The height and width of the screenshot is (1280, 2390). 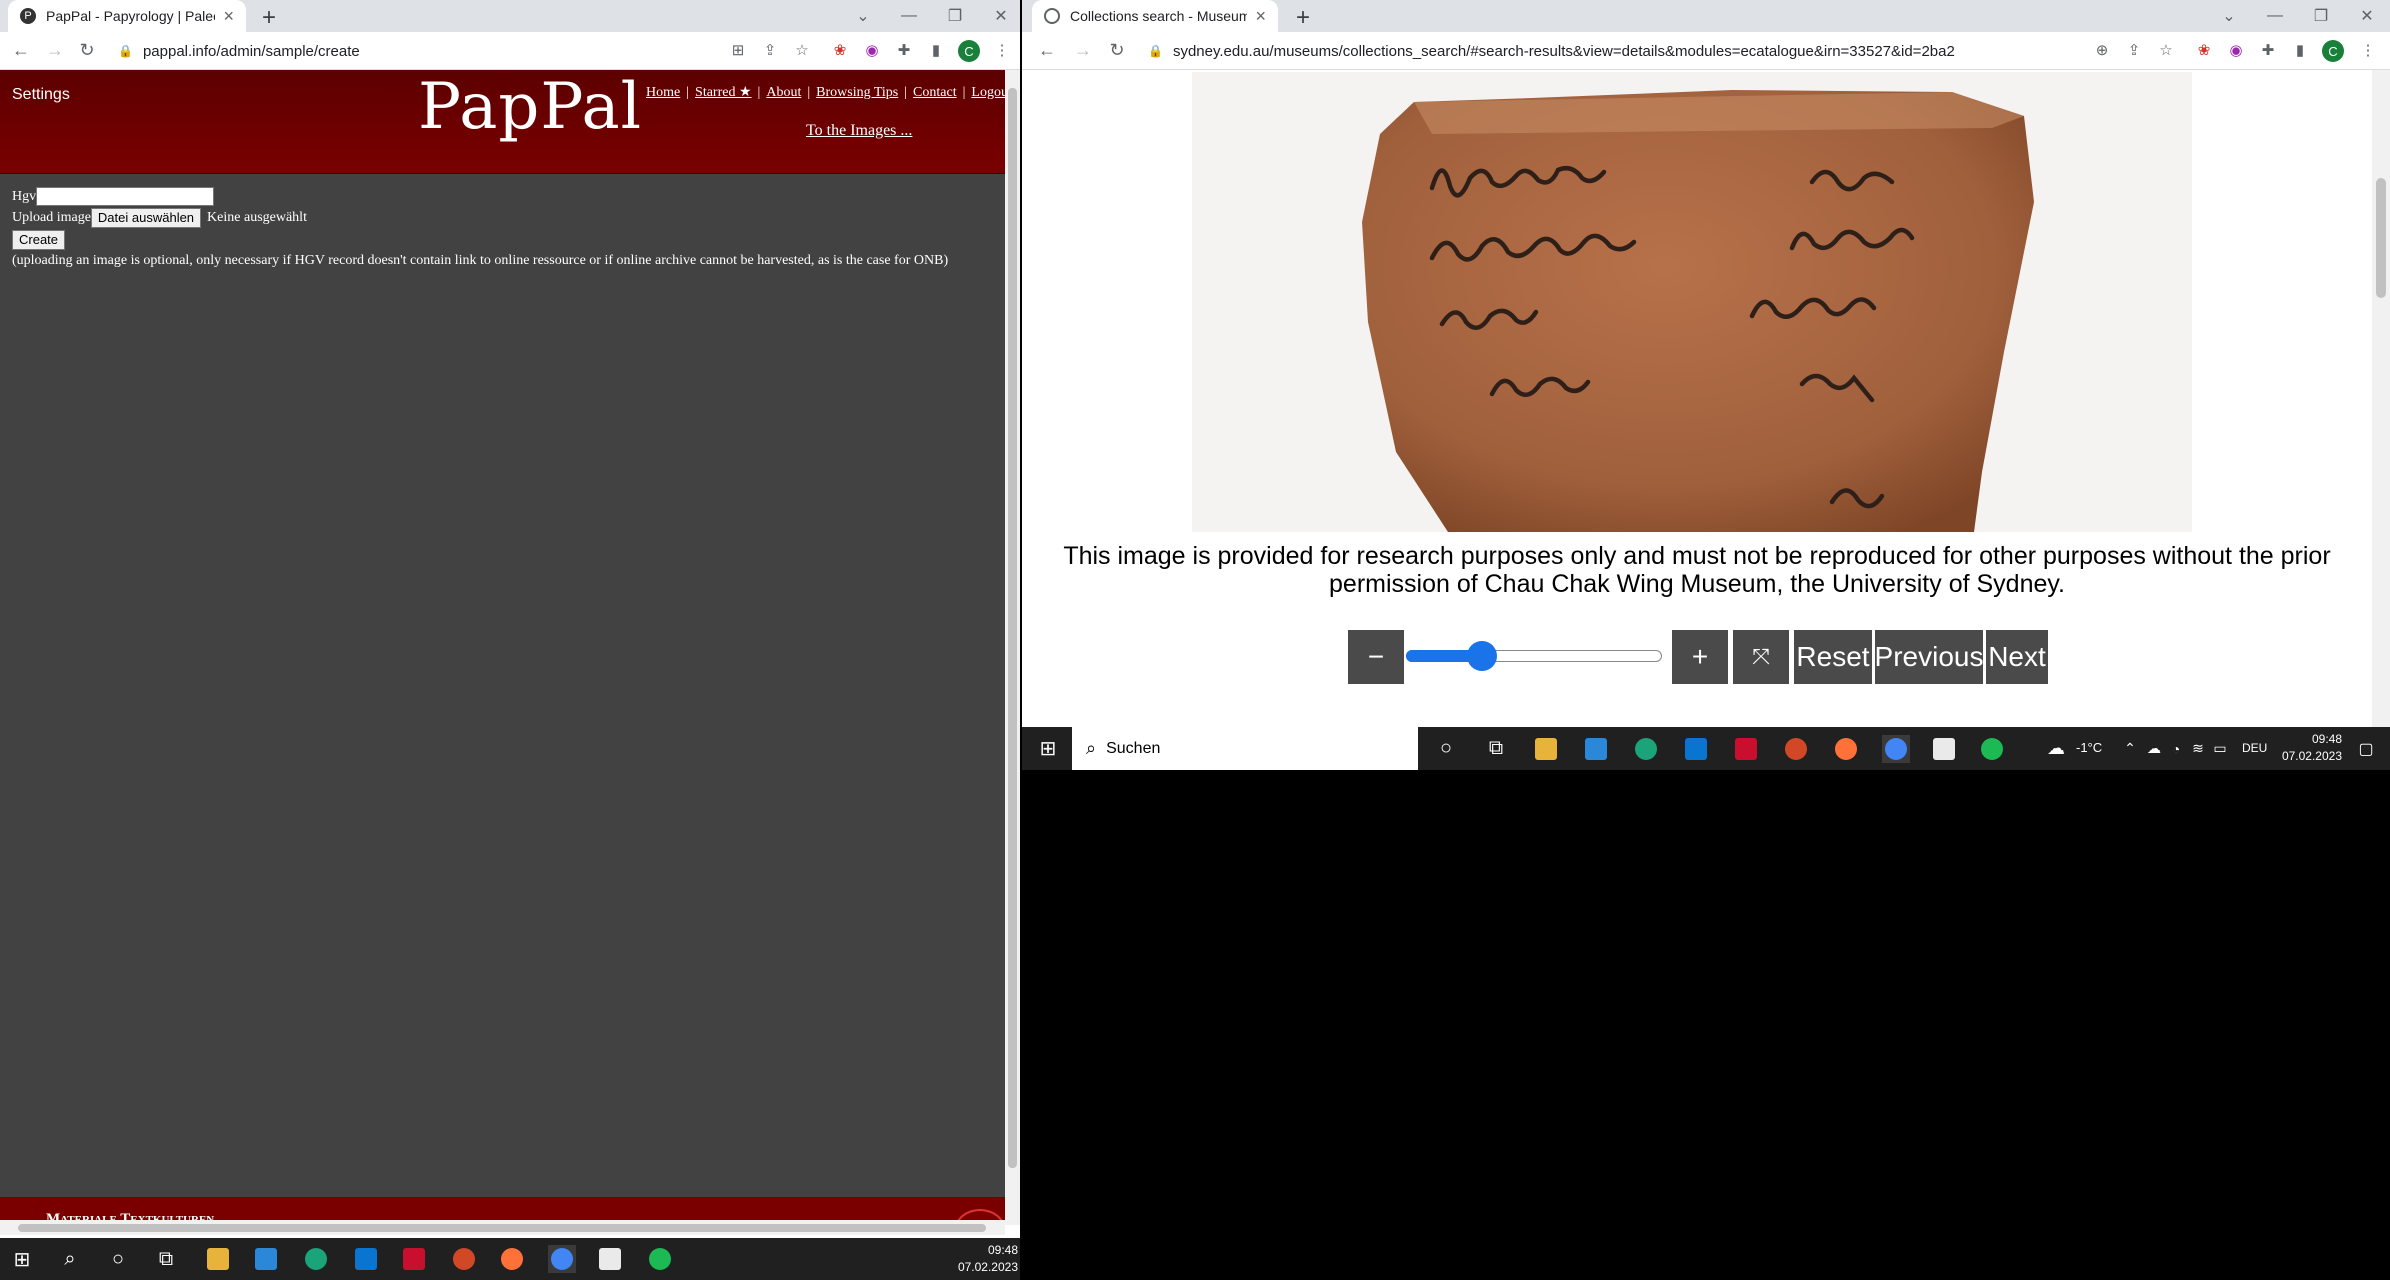 What do you see at coordinates (1376, 657) in the screenshot?
I see `zoom-out-button: −` at bounding box center [1376, 657].